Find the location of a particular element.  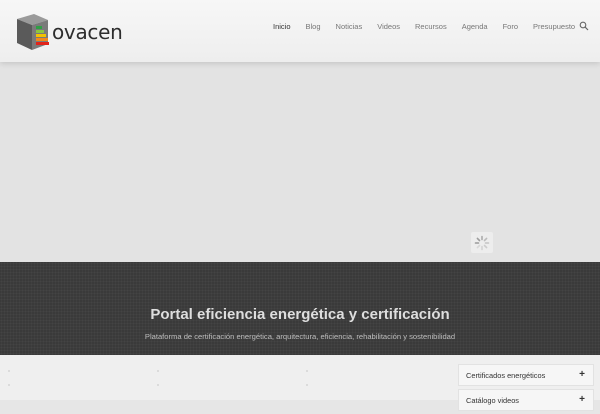

spinner-icon is located at coordinates (482, 243).